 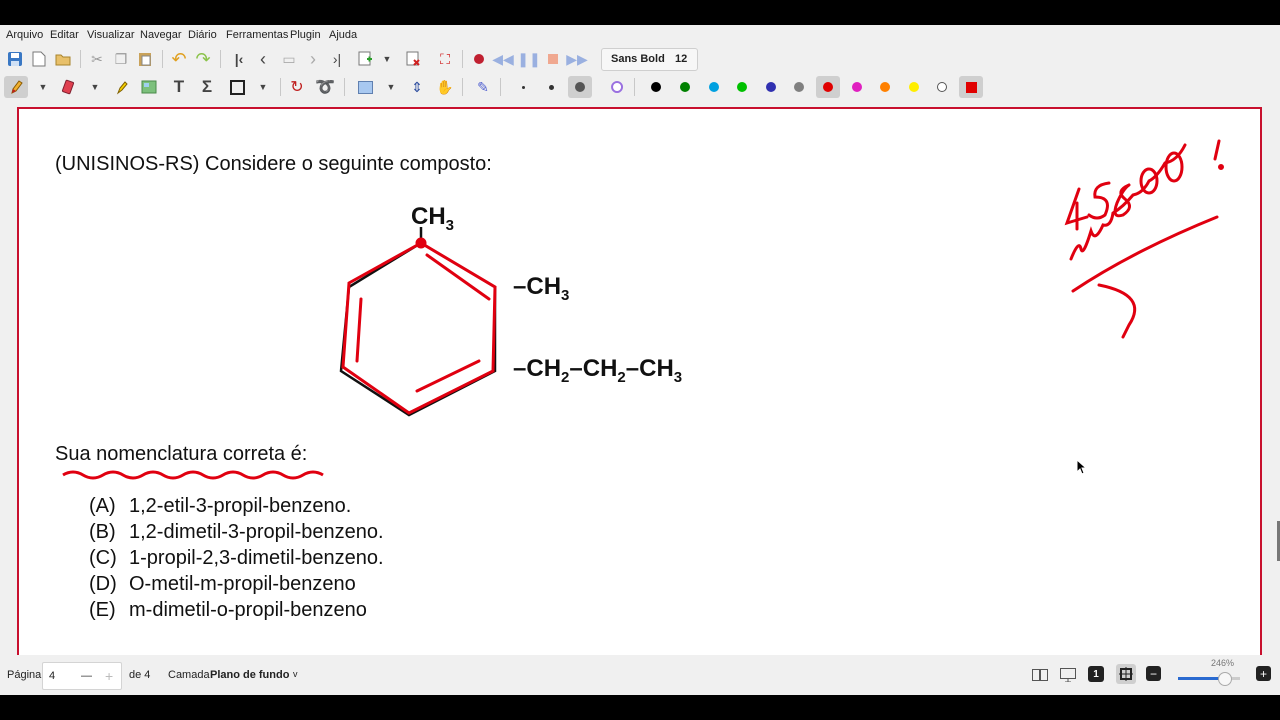 I want to click on page-increment-button: +, so click(x=109, y=676).